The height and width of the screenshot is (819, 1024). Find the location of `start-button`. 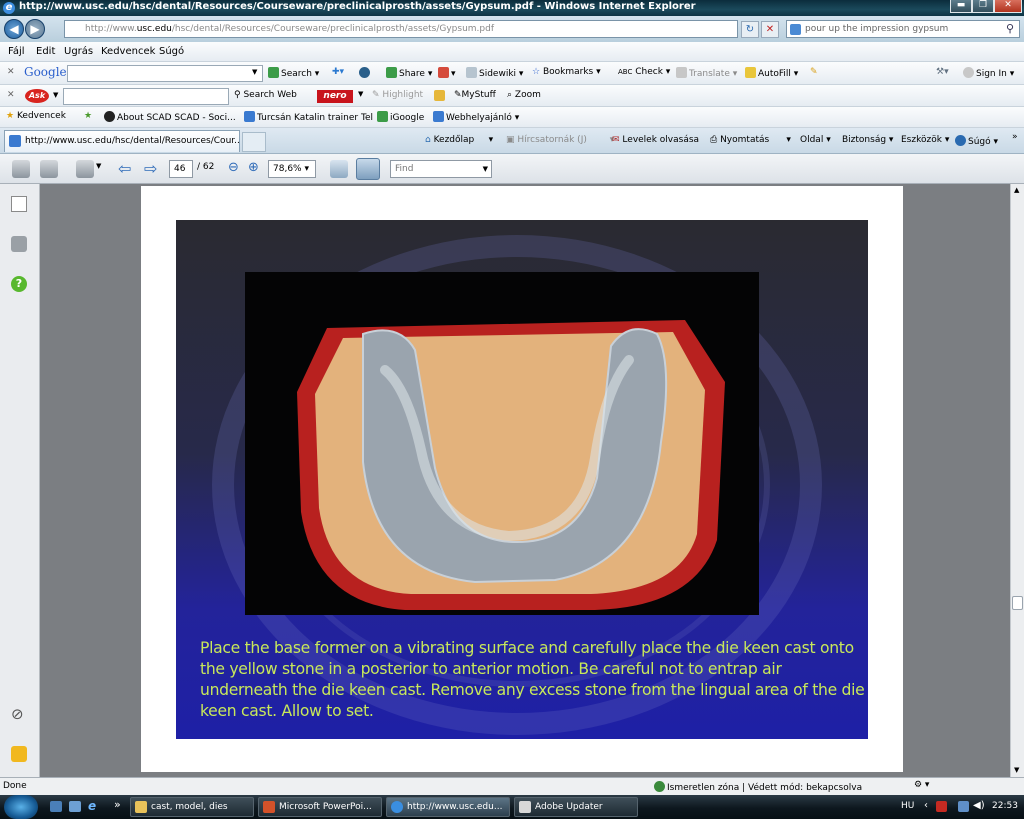

start-button is located at coordinates (21, 807).